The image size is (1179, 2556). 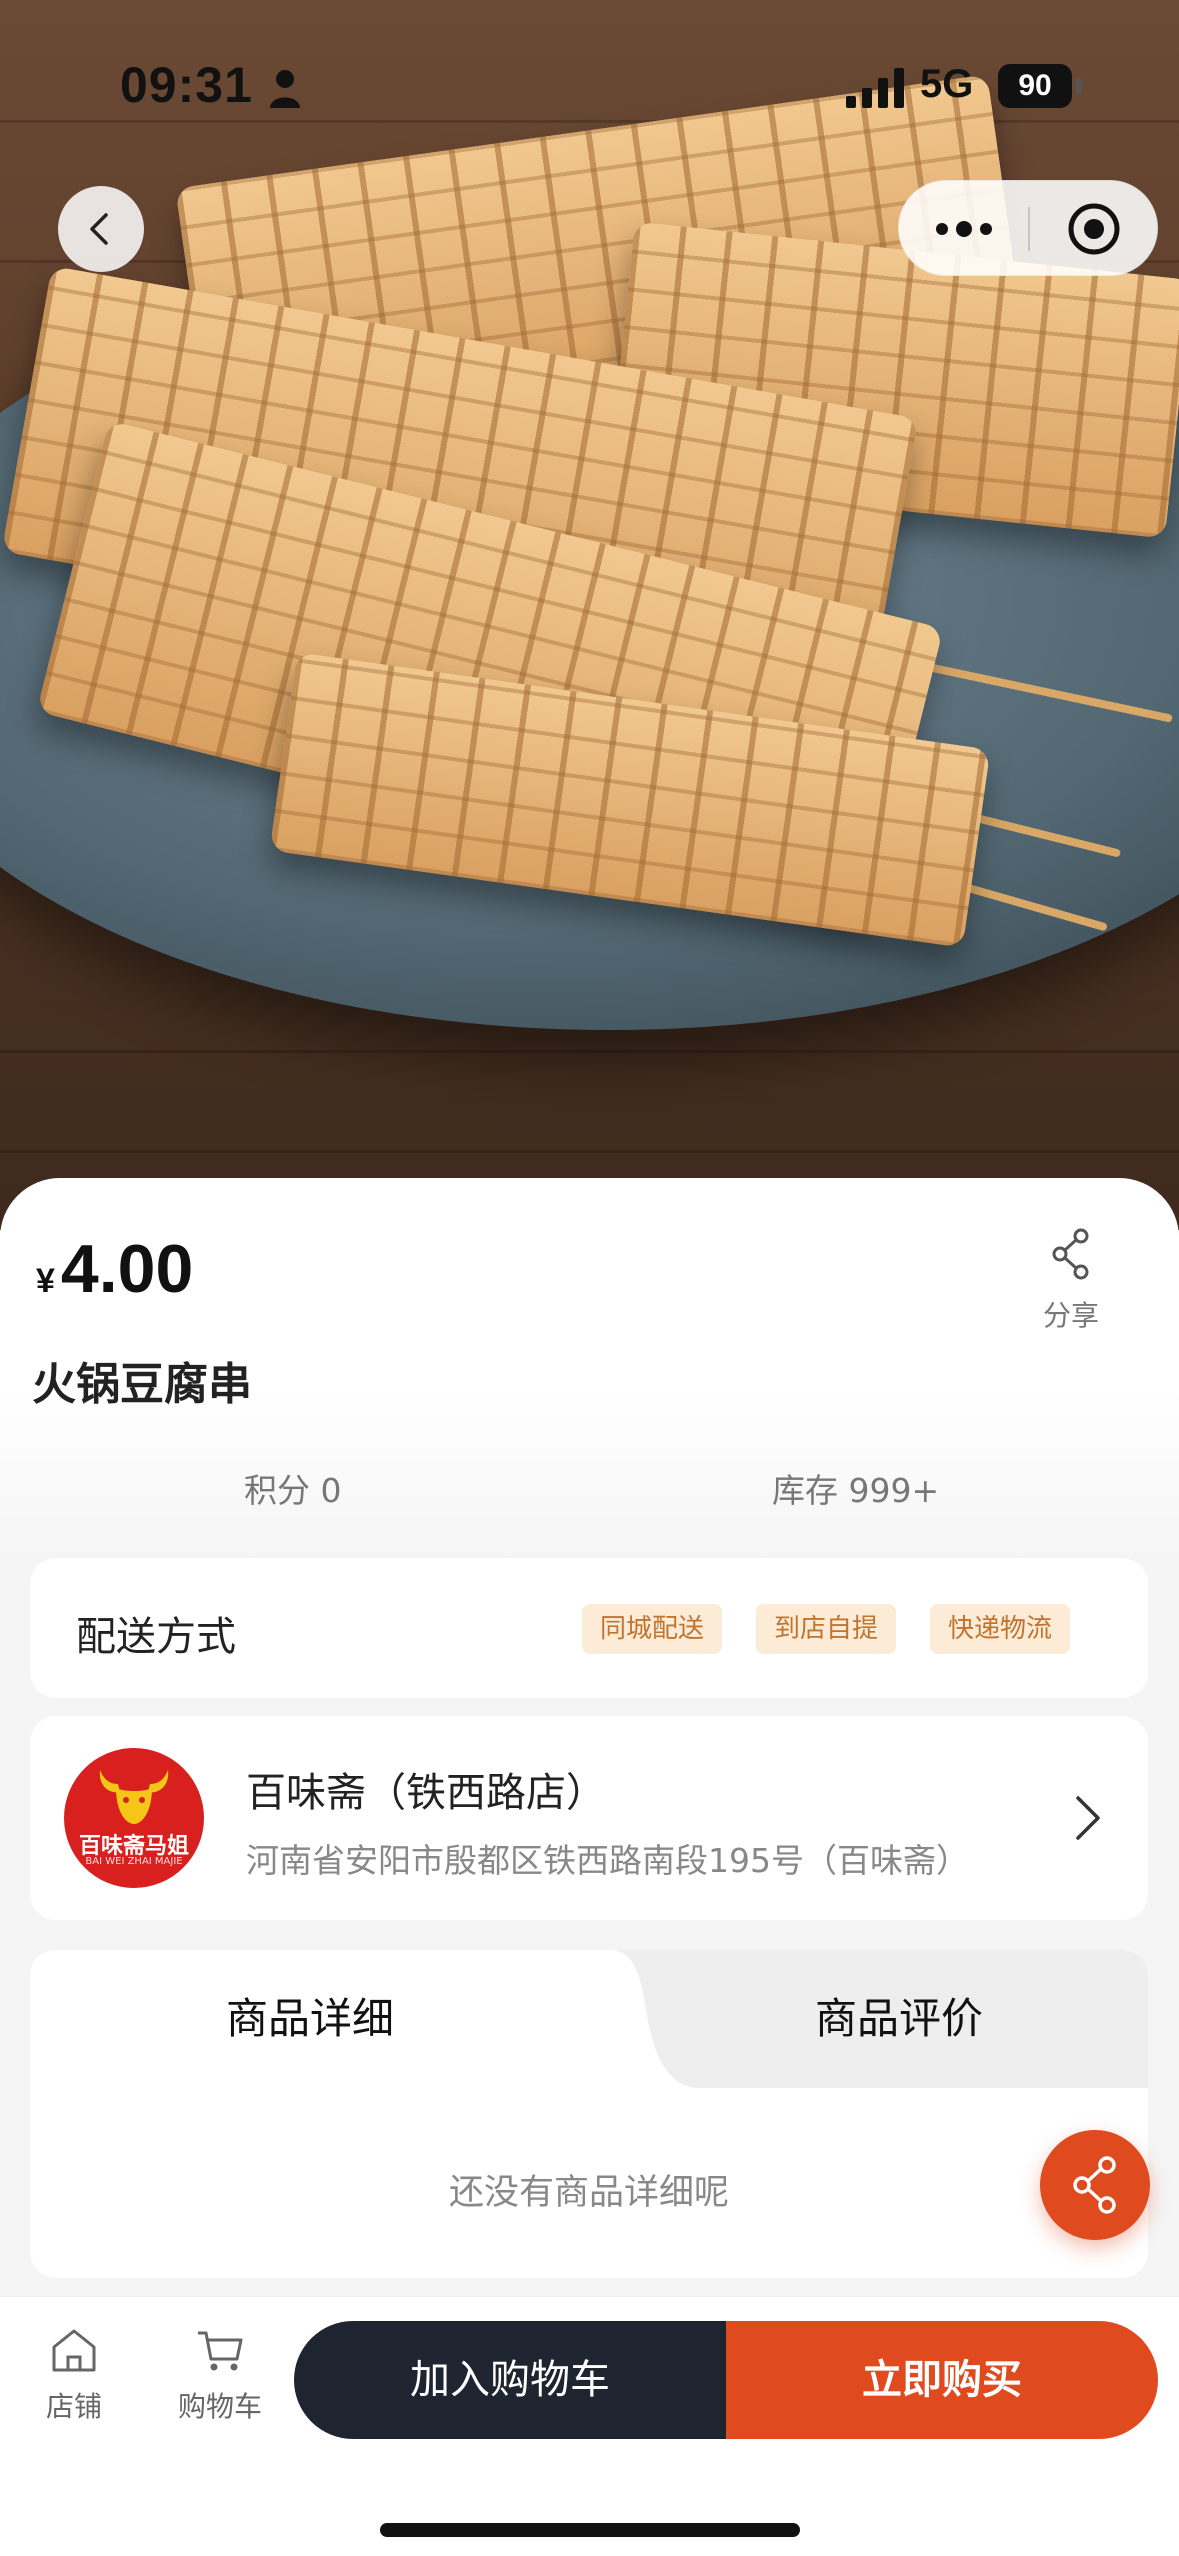 What do you see at coordinates (134, 1797) in the screenshot?
I see `bull-logo-icon` at bounding box center [134, 1797].